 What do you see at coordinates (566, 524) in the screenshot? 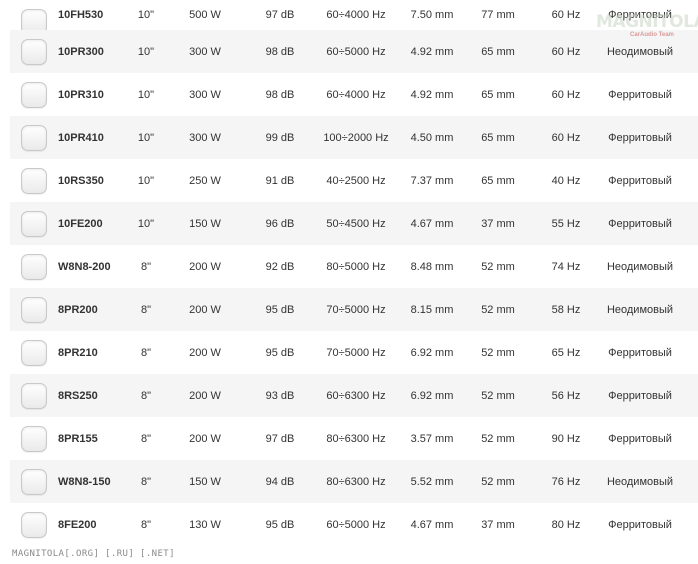
I see `resonance-cell: 80 Hz` at bounding box center [566, 524].